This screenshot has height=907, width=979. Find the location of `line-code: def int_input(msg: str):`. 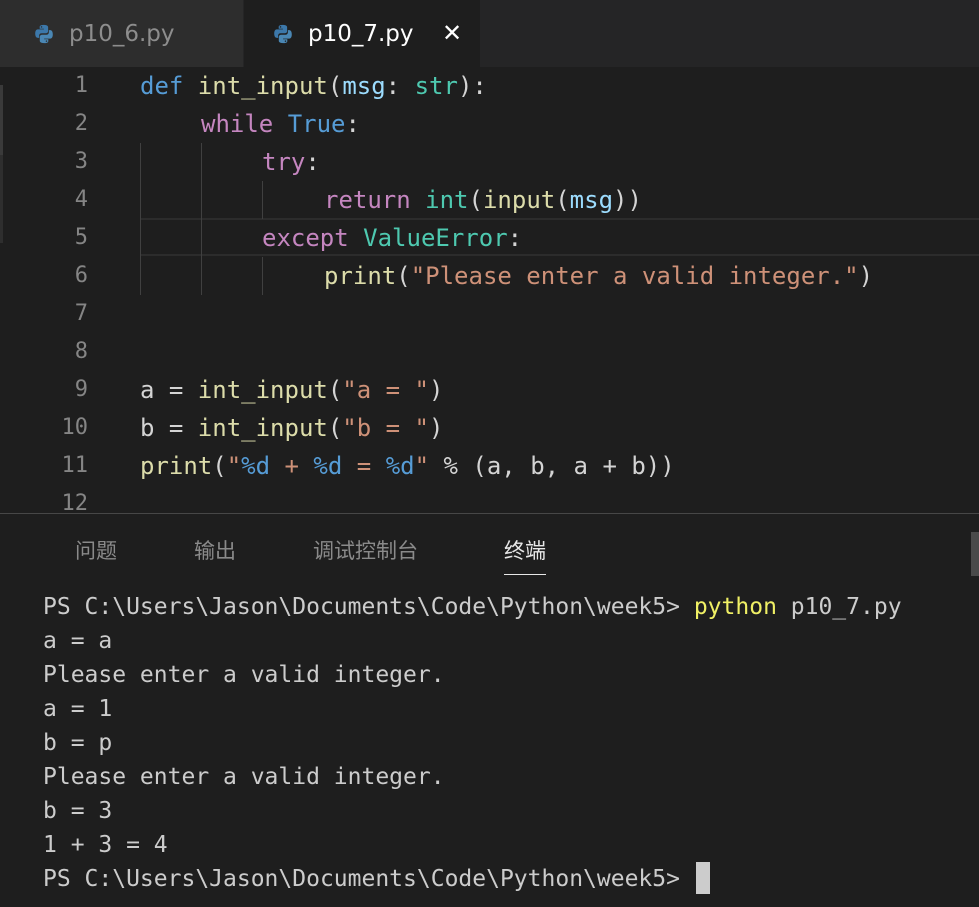

line-code: def int_input(msg: str): is located at coordinates (313, 86).